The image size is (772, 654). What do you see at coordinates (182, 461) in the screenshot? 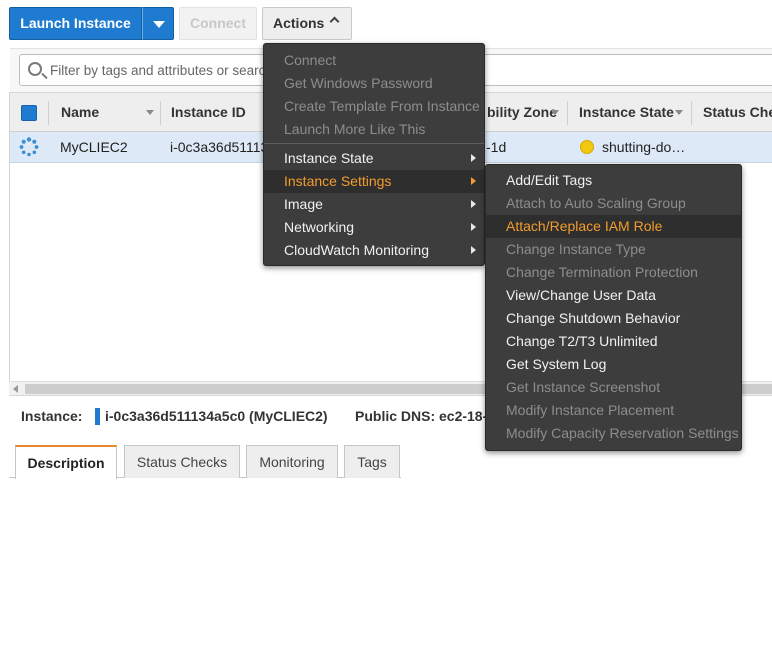
I see `tab-status-checks: Status Checks` at bounding box center [182, 461].